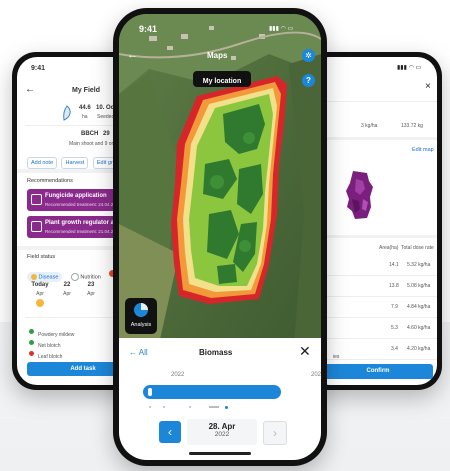 This screenshot has height=471, width=450. I want to click on status-tabs: Disease Nutrition, so click(72, 274).